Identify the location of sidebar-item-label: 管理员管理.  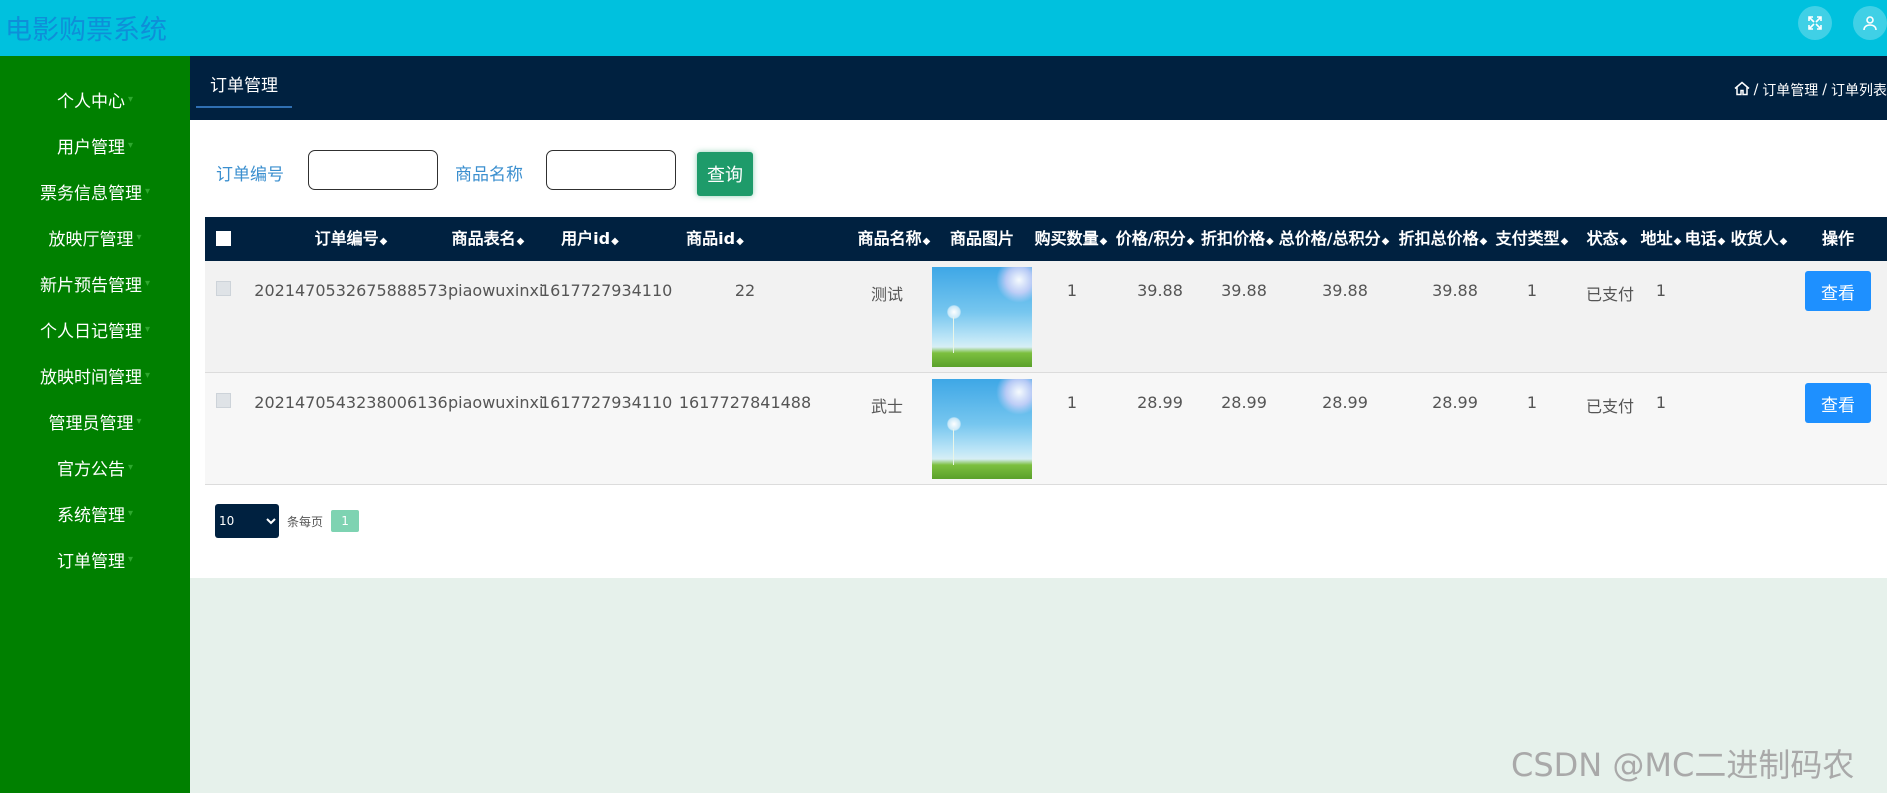
(91, 423).